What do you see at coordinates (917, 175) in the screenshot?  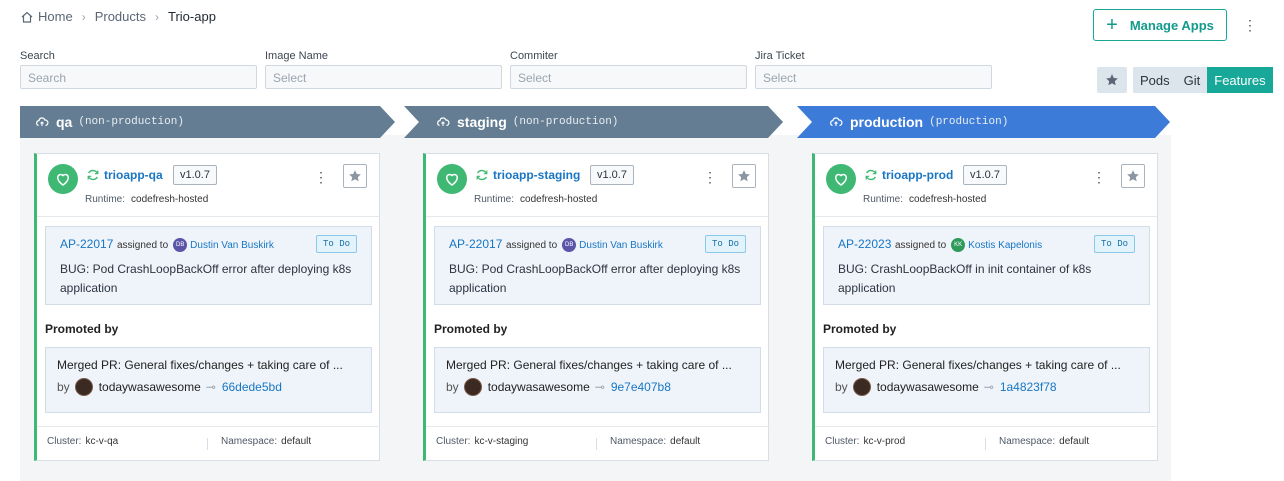 I see `app-name-link: trioapp-prod` at bounding box center [917, 175].